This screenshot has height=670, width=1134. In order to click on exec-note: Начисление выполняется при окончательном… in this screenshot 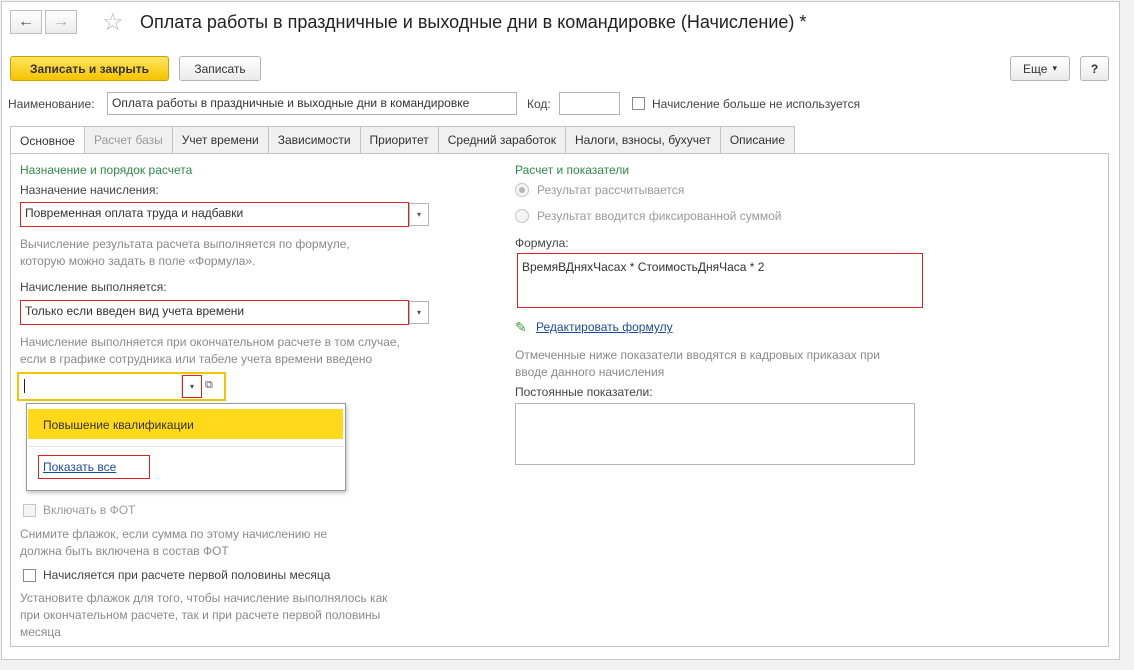, I will do `click(210, 351)`.